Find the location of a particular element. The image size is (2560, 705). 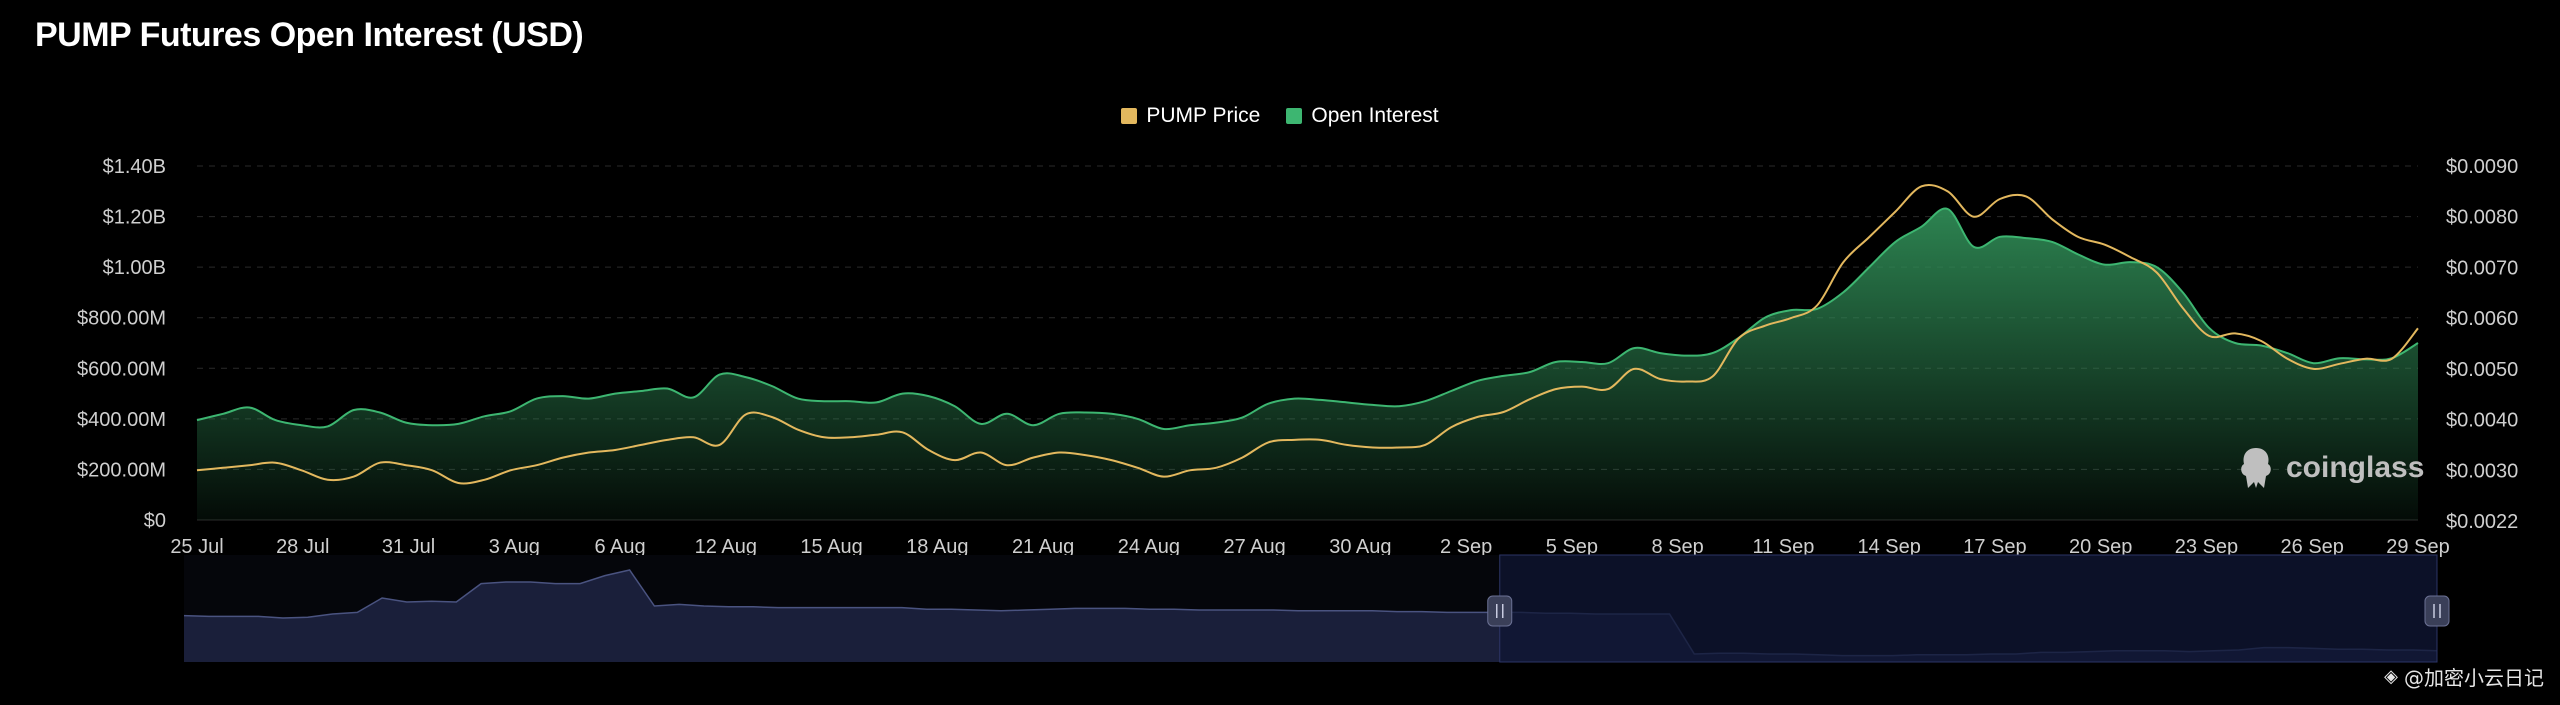

y-left-tick-label: $800.00M is located at coordinates (121, 319).